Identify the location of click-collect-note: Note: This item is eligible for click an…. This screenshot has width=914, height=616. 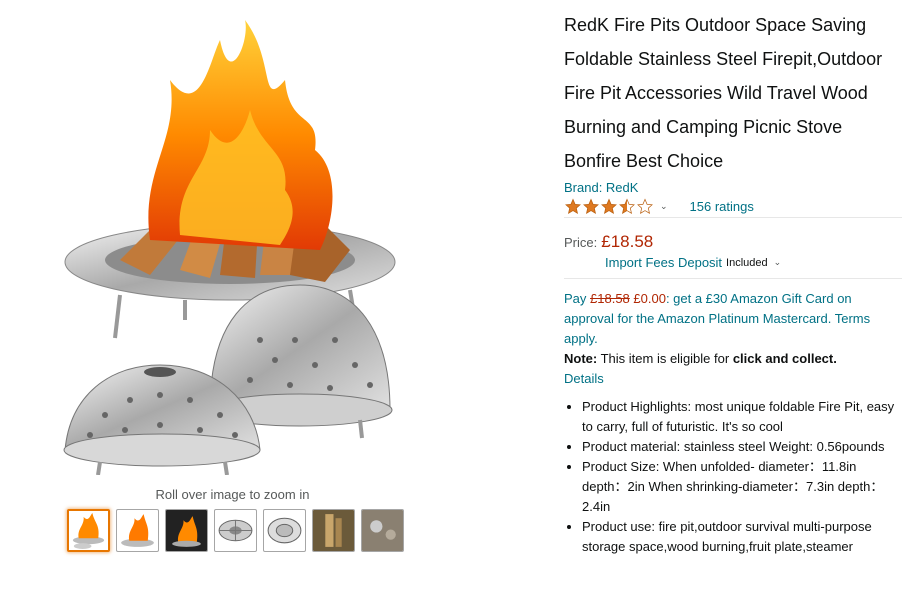
(733, 359).